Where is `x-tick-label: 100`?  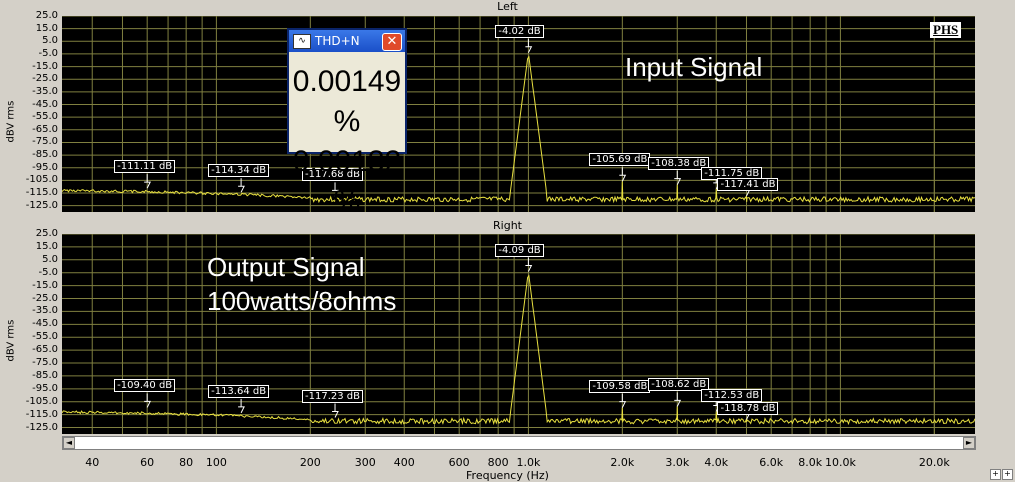 x-tick-label: 100 is located at coordinates (216, 462).